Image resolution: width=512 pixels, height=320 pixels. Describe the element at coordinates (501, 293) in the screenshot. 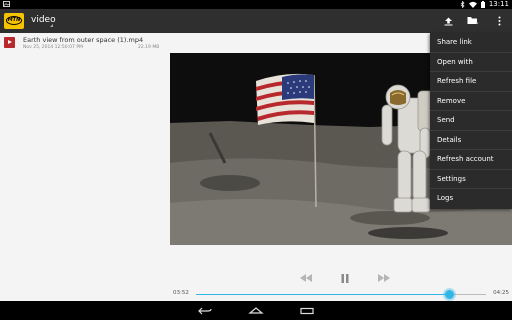

I see `duration: 04:25` at that location.